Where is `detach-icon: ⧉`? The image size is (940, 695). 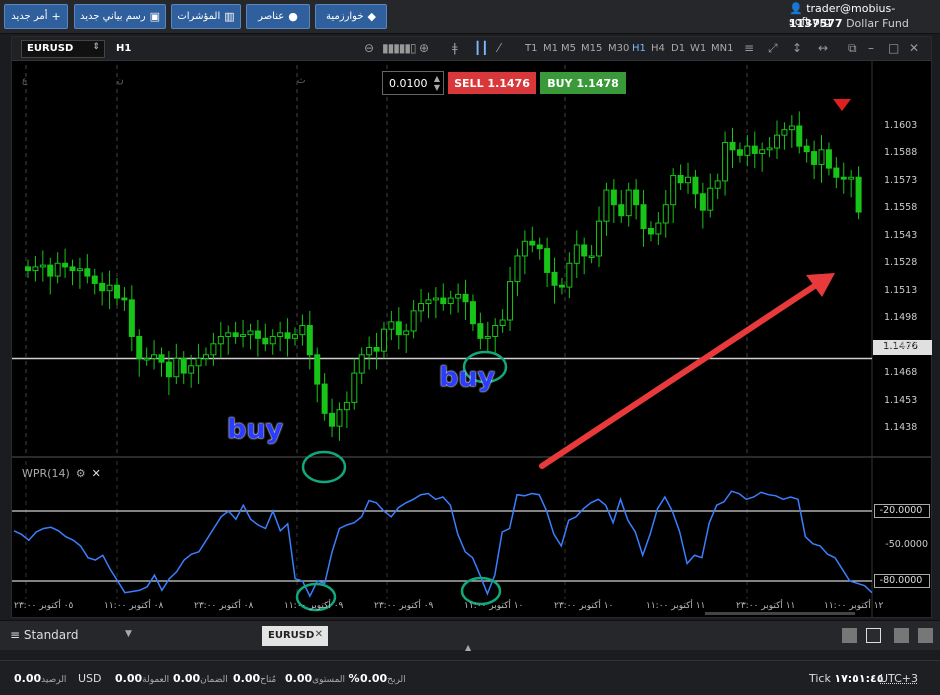 detach-icon: ⧉ is located at coordinates (852, 48).